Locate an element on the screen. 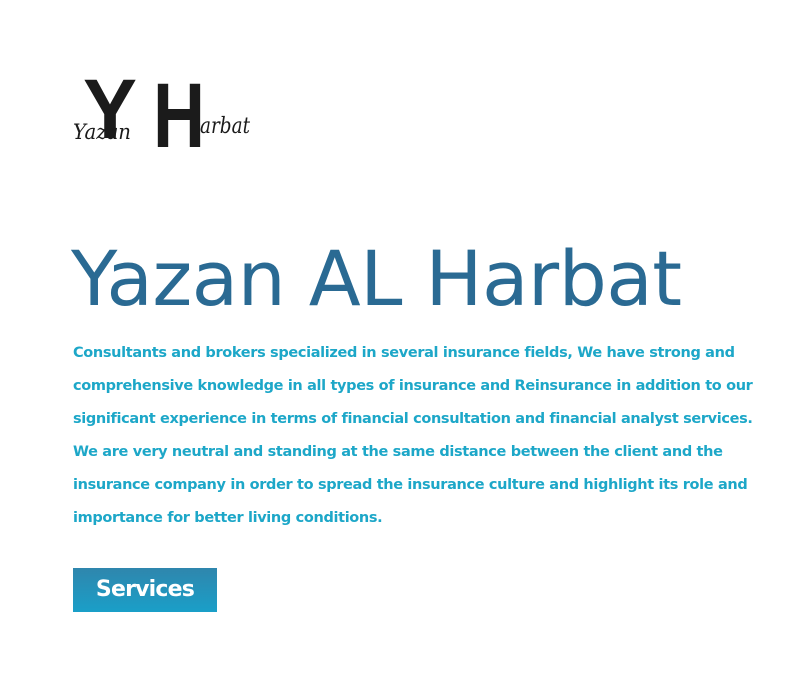 The image size is (789, 694). logo-monogram-h: H is located at coordinates (179, 114).